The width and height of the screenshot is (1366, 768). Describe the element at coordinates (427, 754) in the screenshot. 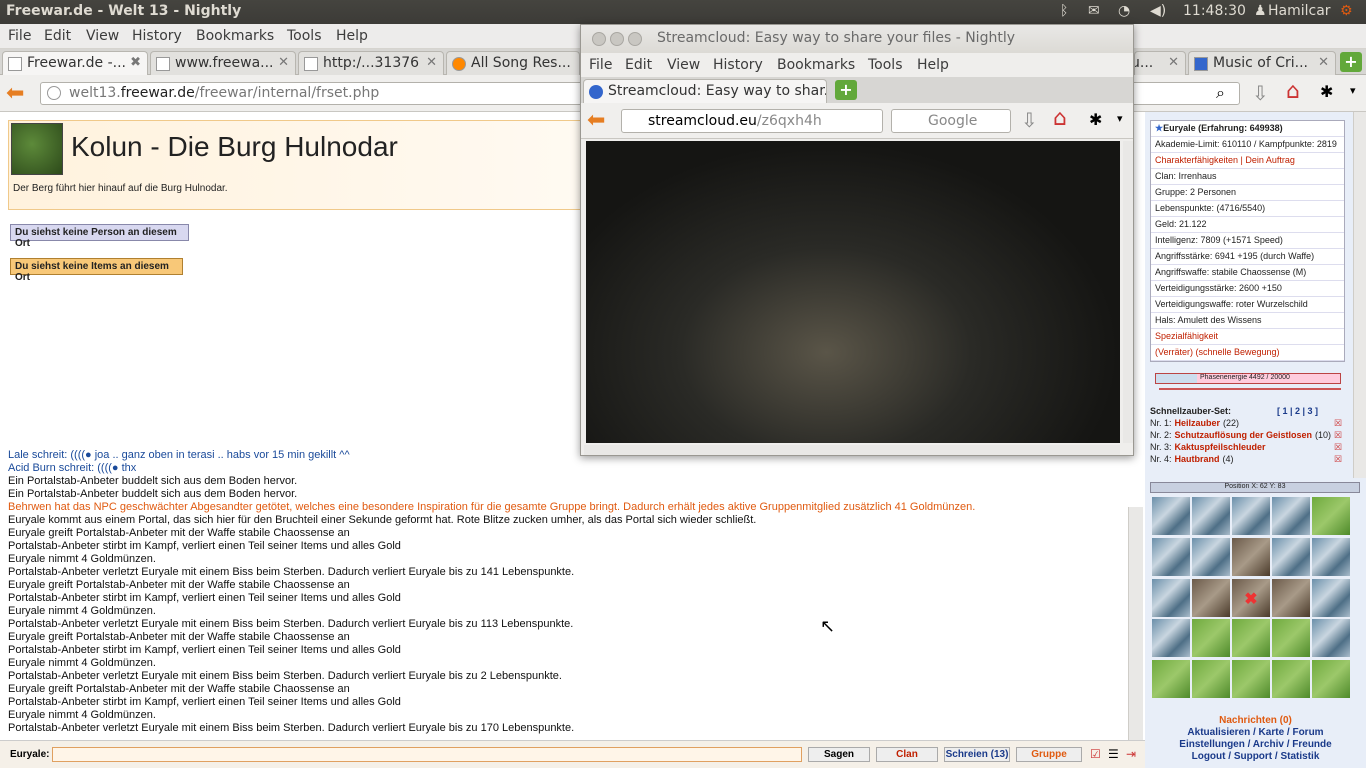

I see `chat-input` at that location.